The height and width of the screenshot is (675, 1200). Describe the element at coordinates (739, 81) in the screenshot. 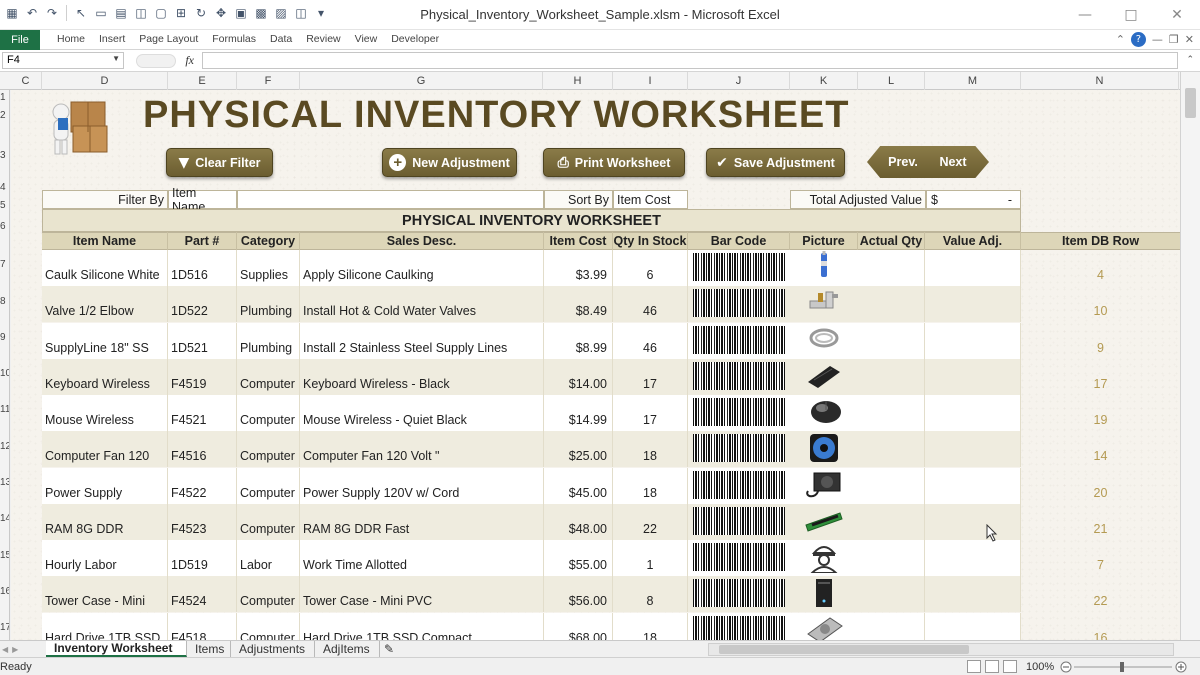

I see `column-header-j: J` at that location.